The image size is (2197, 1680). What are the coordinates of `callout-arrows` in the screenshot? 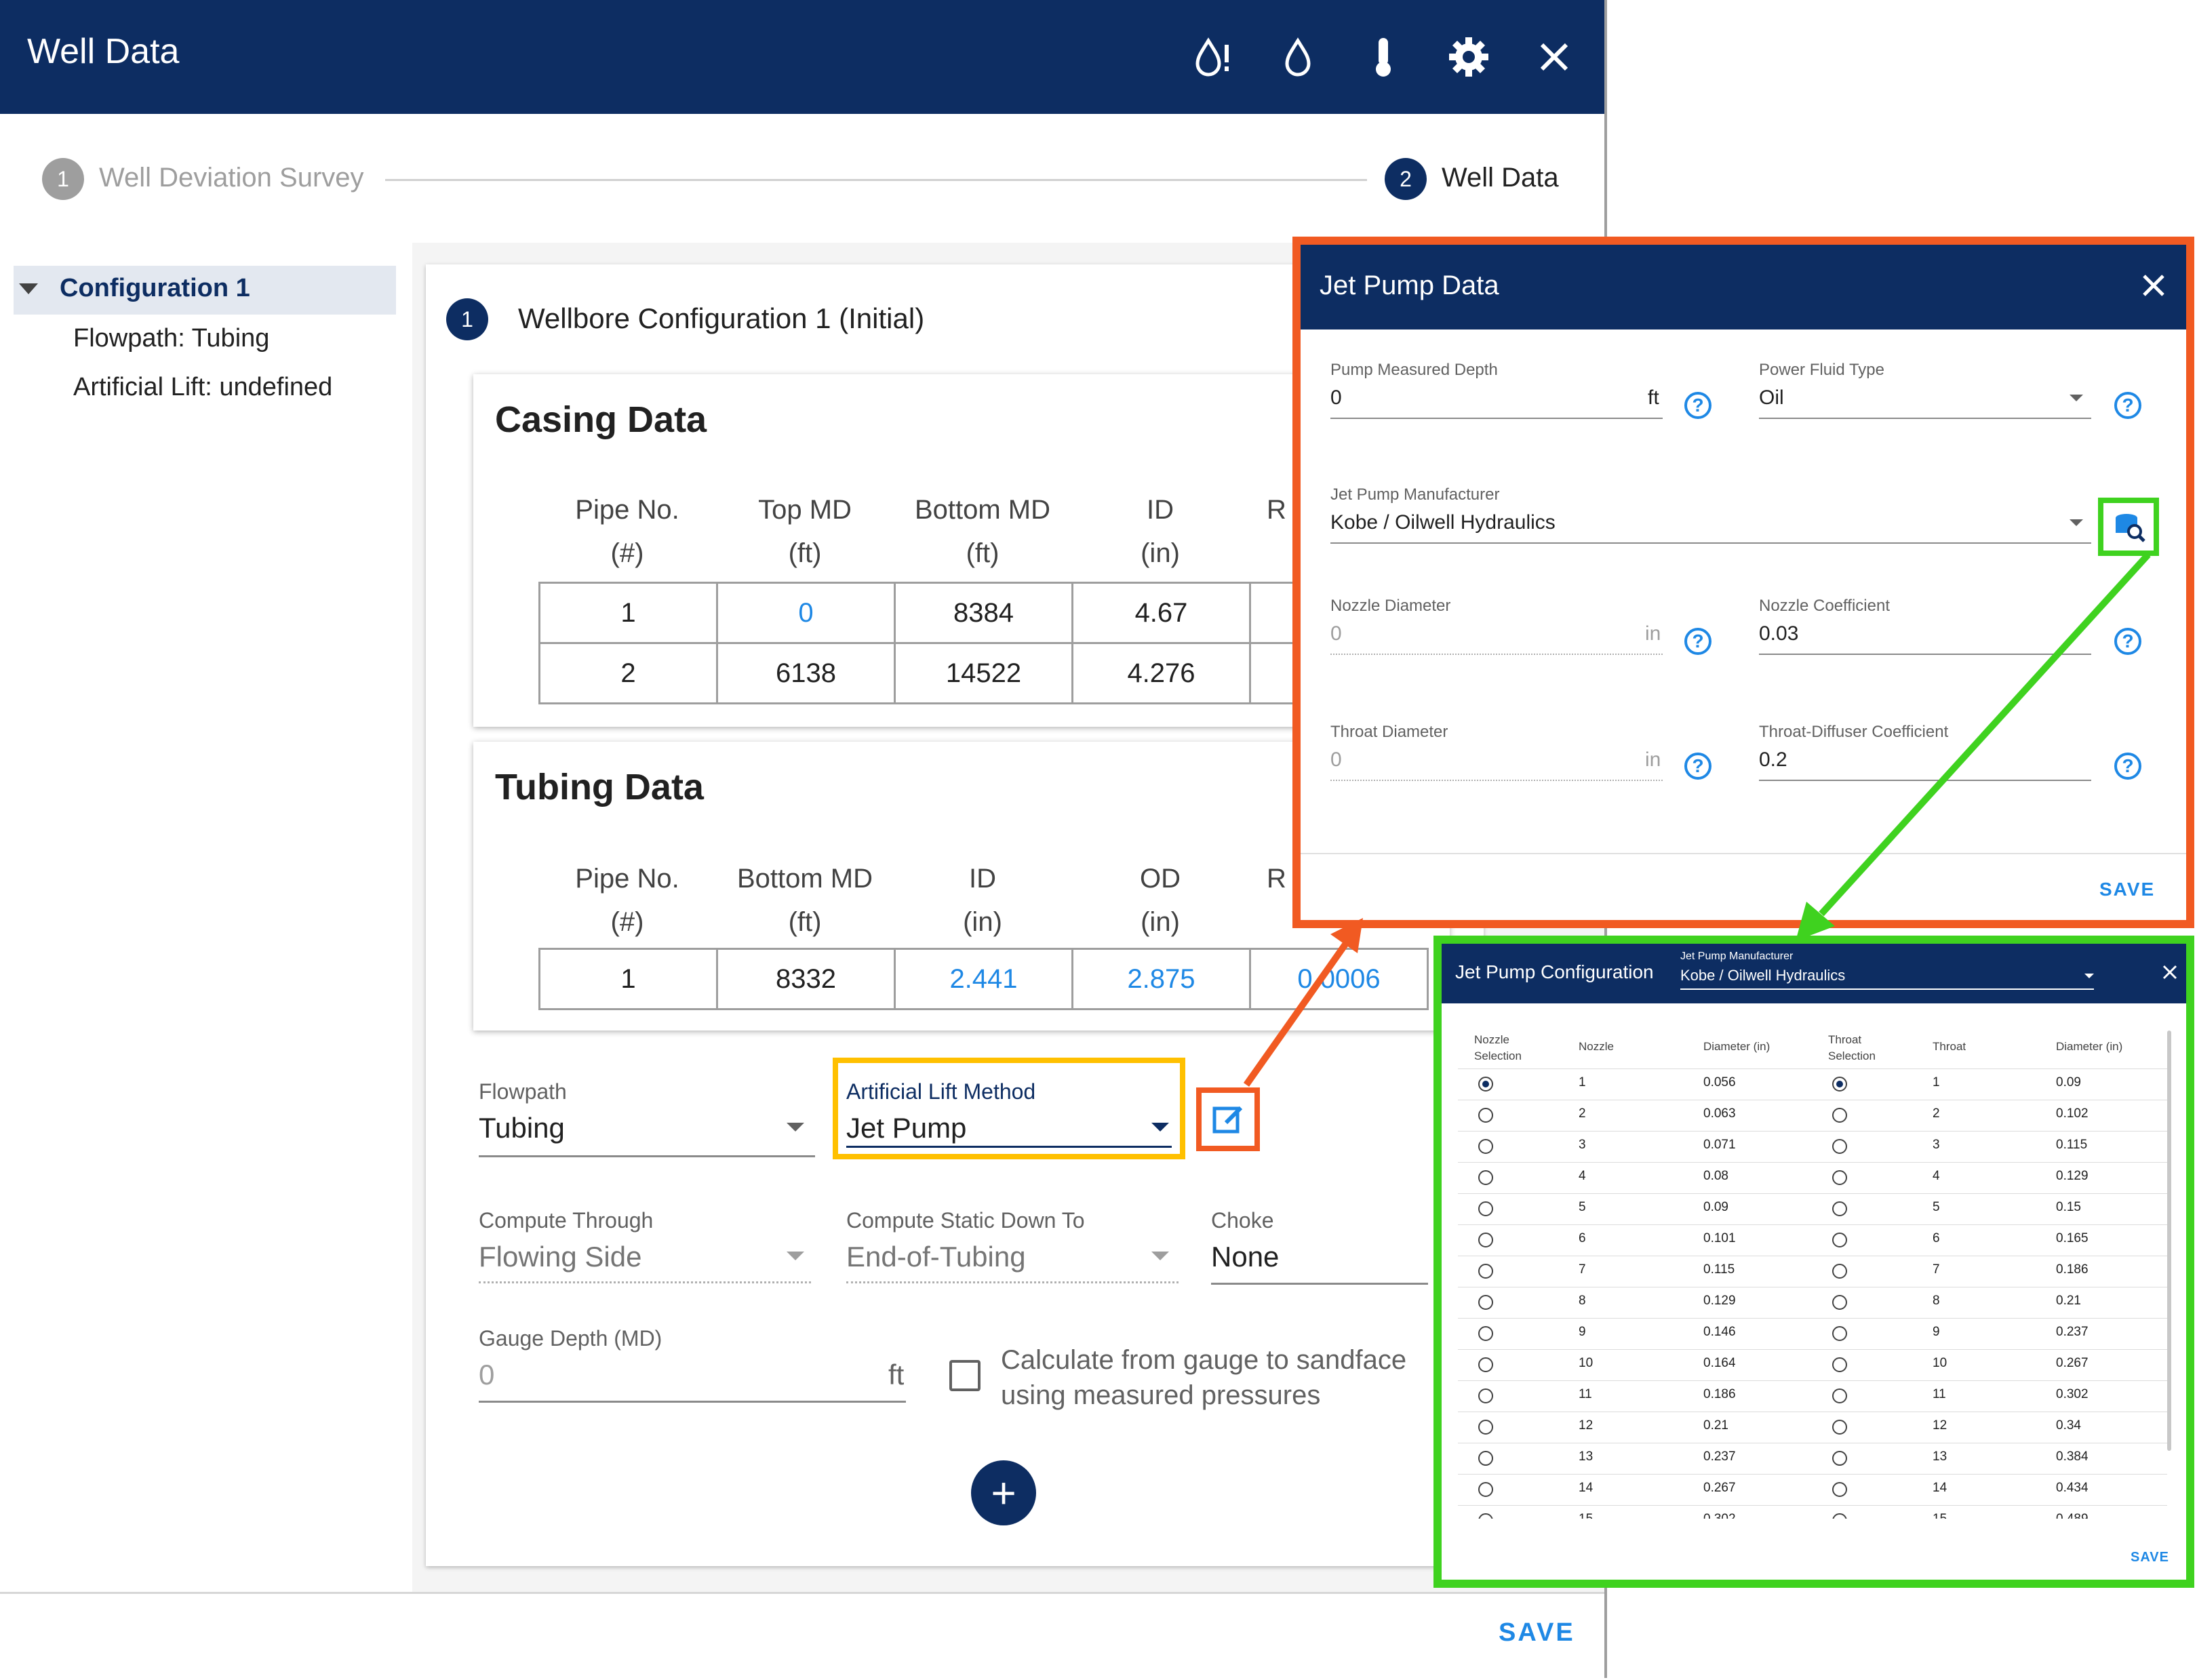 It's located at (1697, 819).